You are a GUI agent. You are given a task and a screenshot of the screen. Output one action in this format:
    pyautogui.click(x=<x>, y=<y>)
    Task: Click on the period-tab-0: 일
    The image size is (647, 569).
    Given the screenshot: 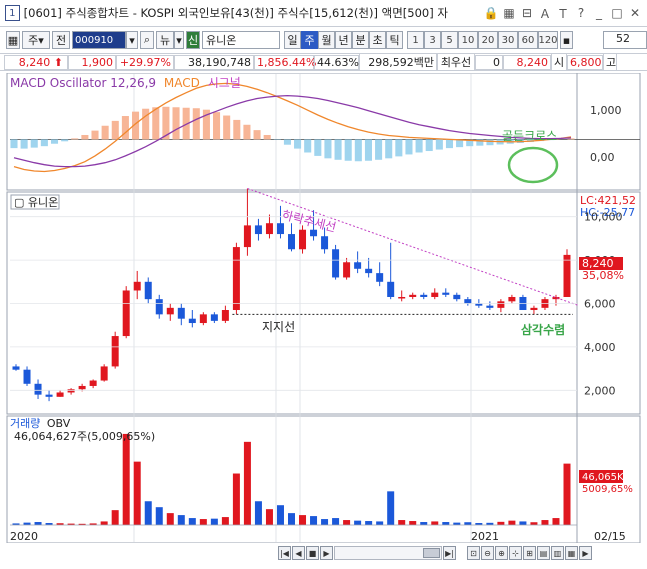 What is the action you would take?
    pyautogui.click(x=292, y=40)
    